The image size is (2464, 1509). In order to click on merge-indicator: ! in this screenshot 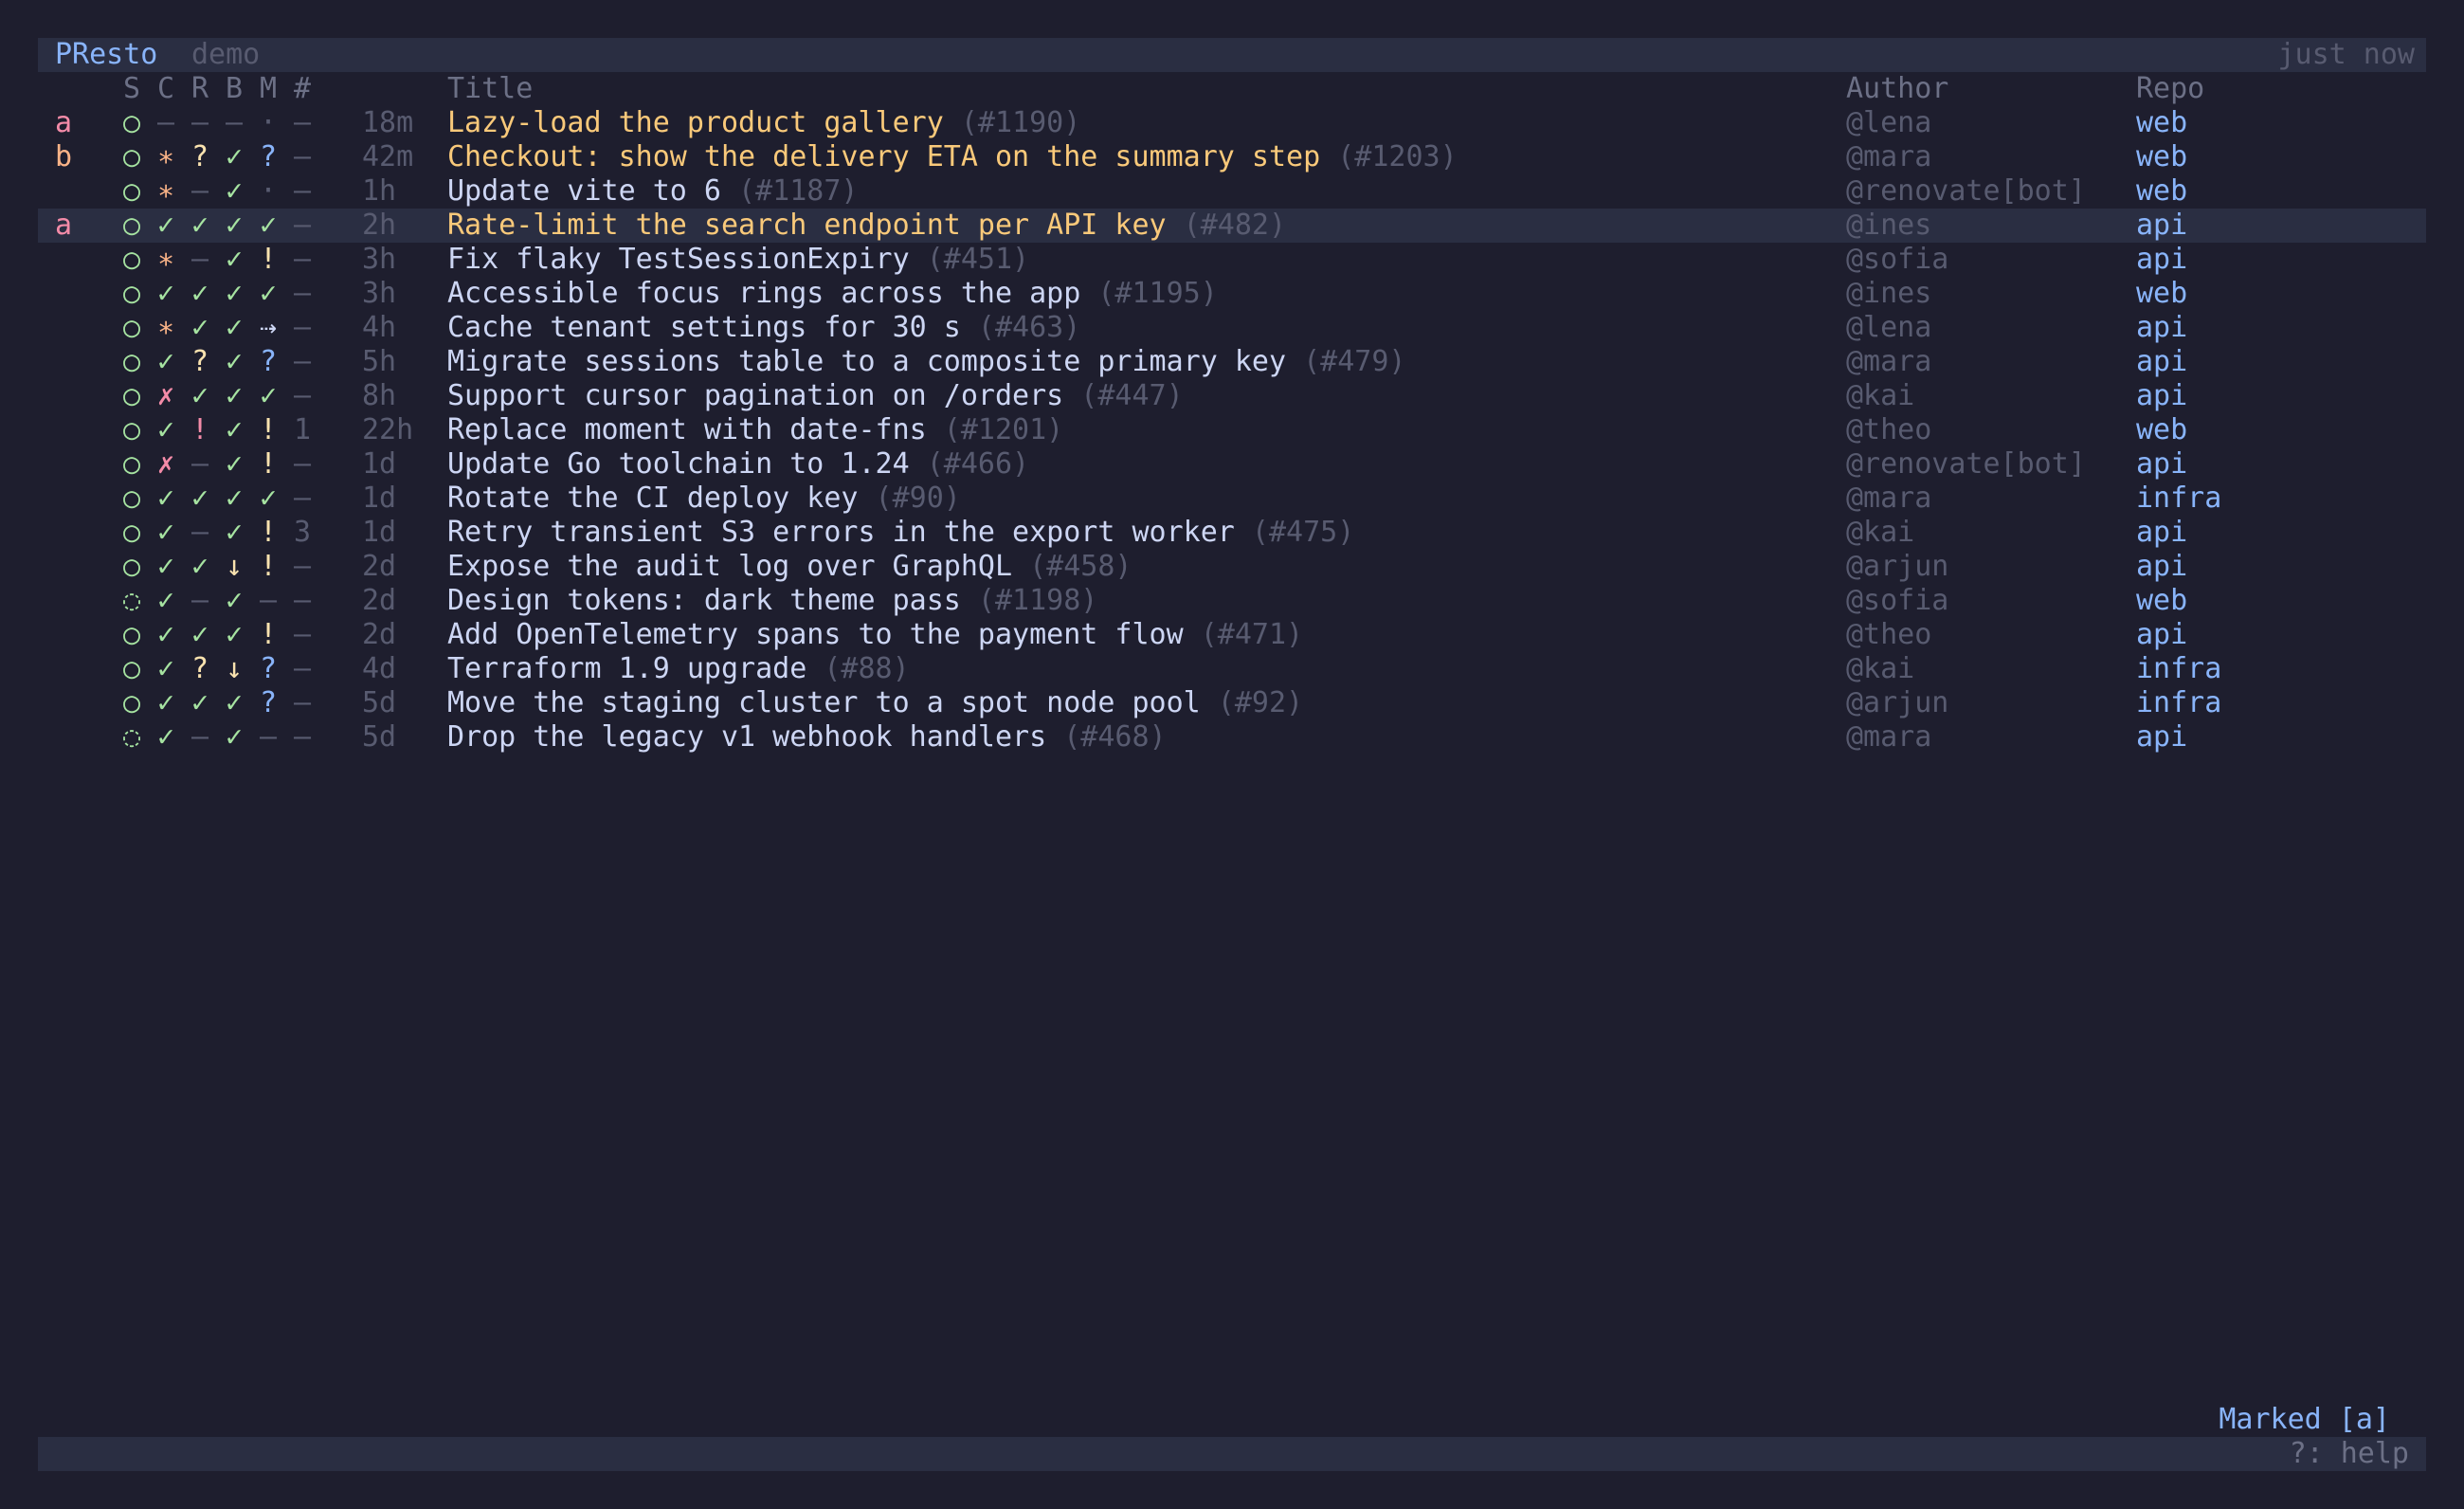, I will do `click(268, 532)`.